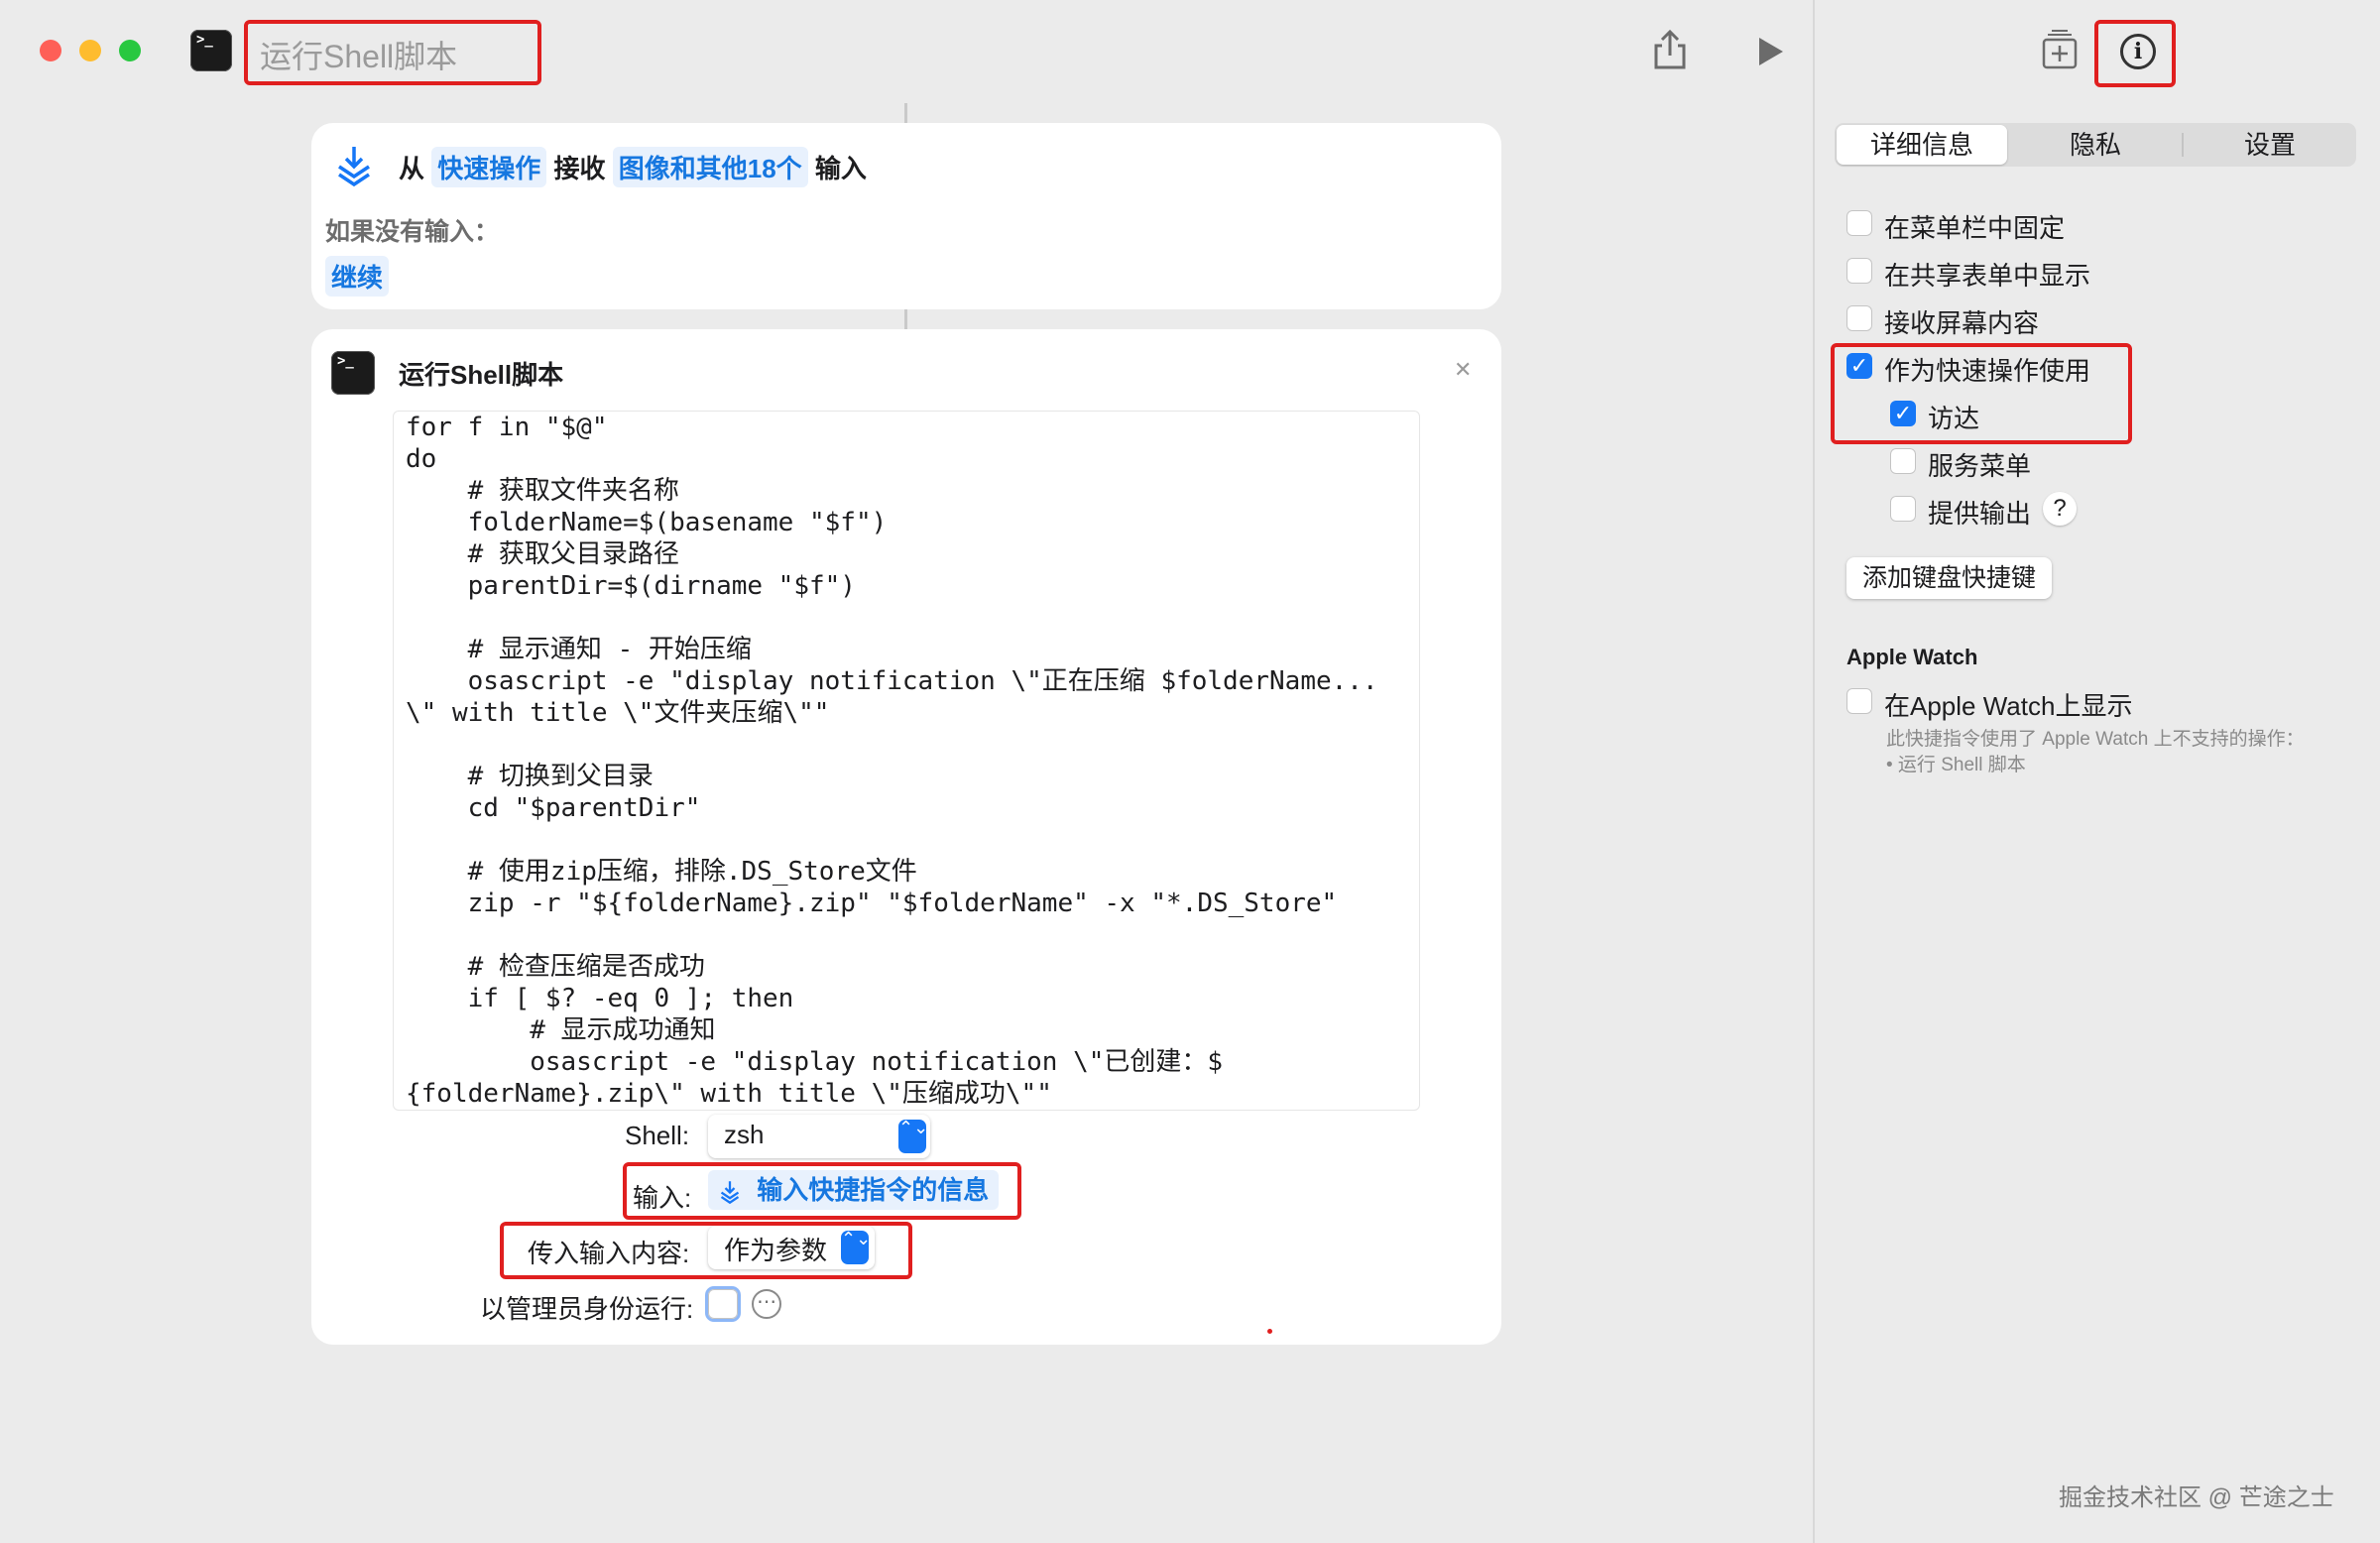 This screenshot has width=2380, height=1543. I want to click on apple-watch-note: 此快捷指令使用了 Apple Watch 上不支持的操作：, so click(2095, 739).